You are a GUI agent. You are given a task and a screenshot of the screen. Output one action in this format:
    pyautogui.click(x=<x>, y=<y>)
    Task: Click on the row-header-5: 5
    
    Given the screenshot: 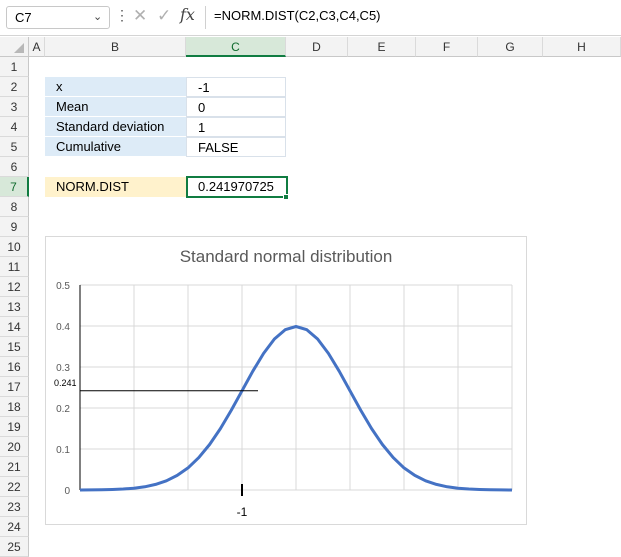 What is the action you would take?
    pyautogui.click(x=14, y=147)
    